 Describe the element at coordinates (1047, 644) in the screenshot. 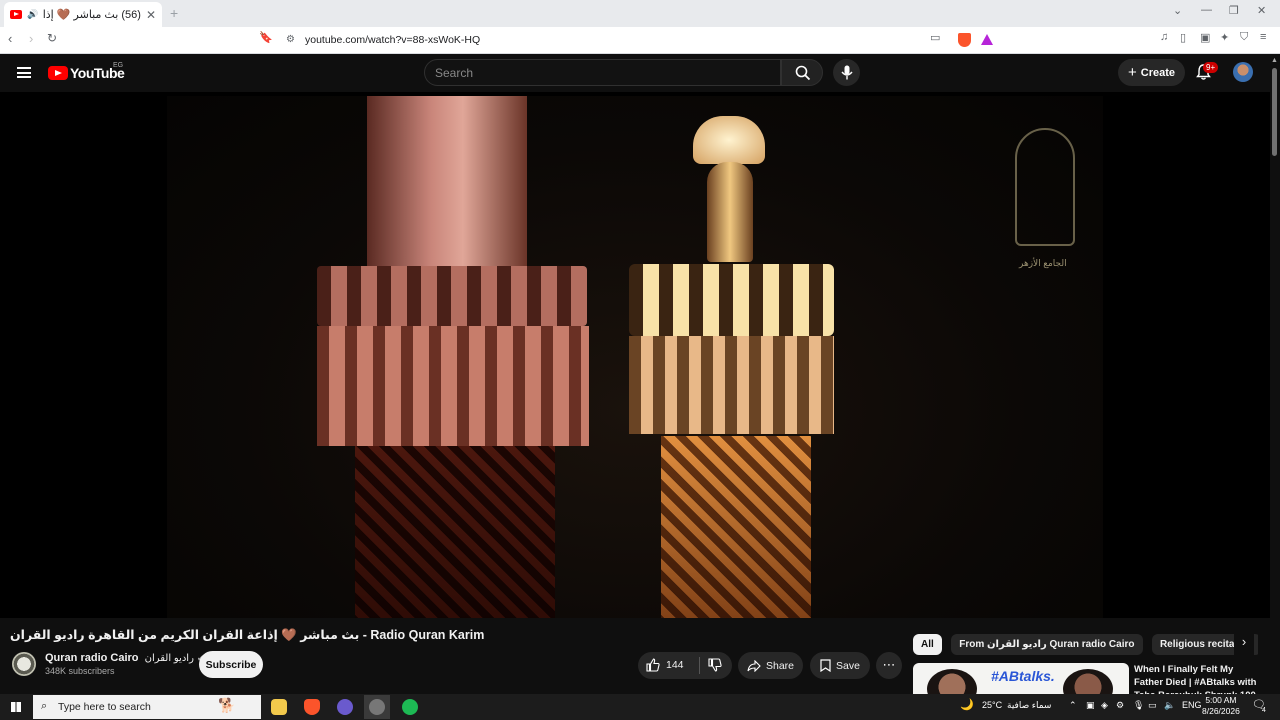

I see `chip-from-channel: From راديو القران Quran radio Cairo` at that location.